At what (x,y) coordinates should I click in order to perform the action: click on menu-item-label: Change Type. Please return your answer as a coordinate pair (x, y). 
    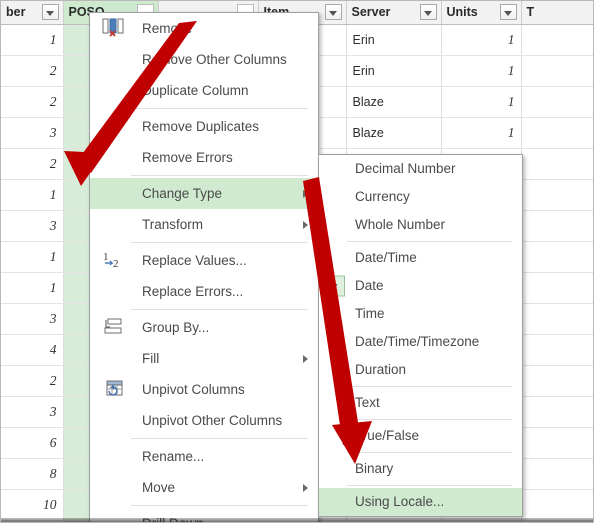
    Looking at the image, I should click on (182, 193).